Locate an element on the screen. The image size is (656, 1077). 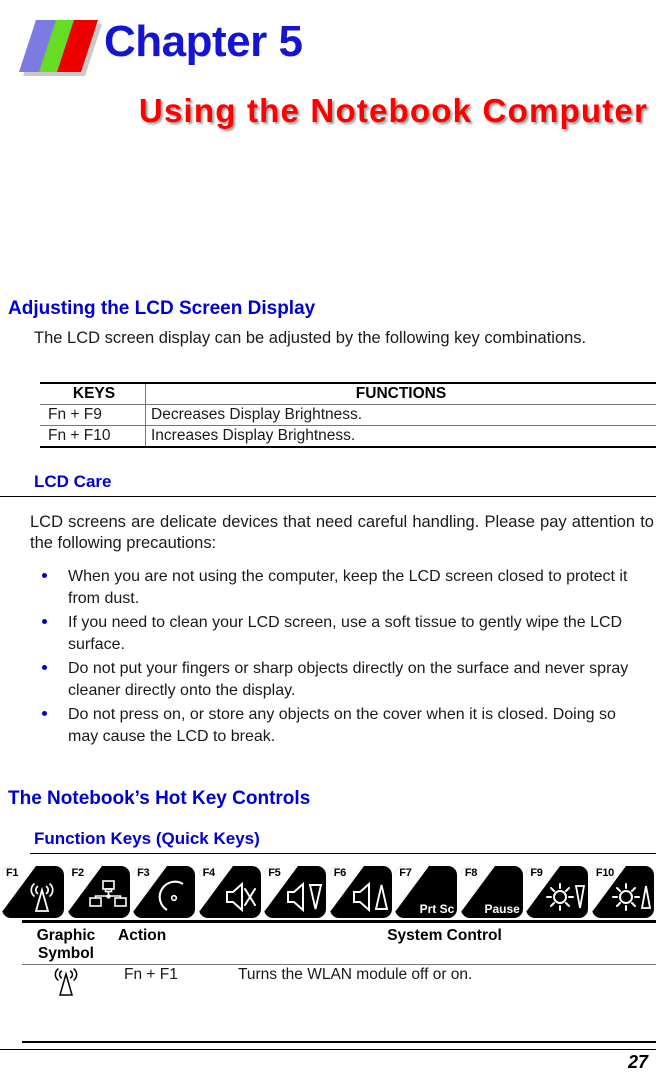
function-key-f9: F9 is located at coordinates (557, 892).